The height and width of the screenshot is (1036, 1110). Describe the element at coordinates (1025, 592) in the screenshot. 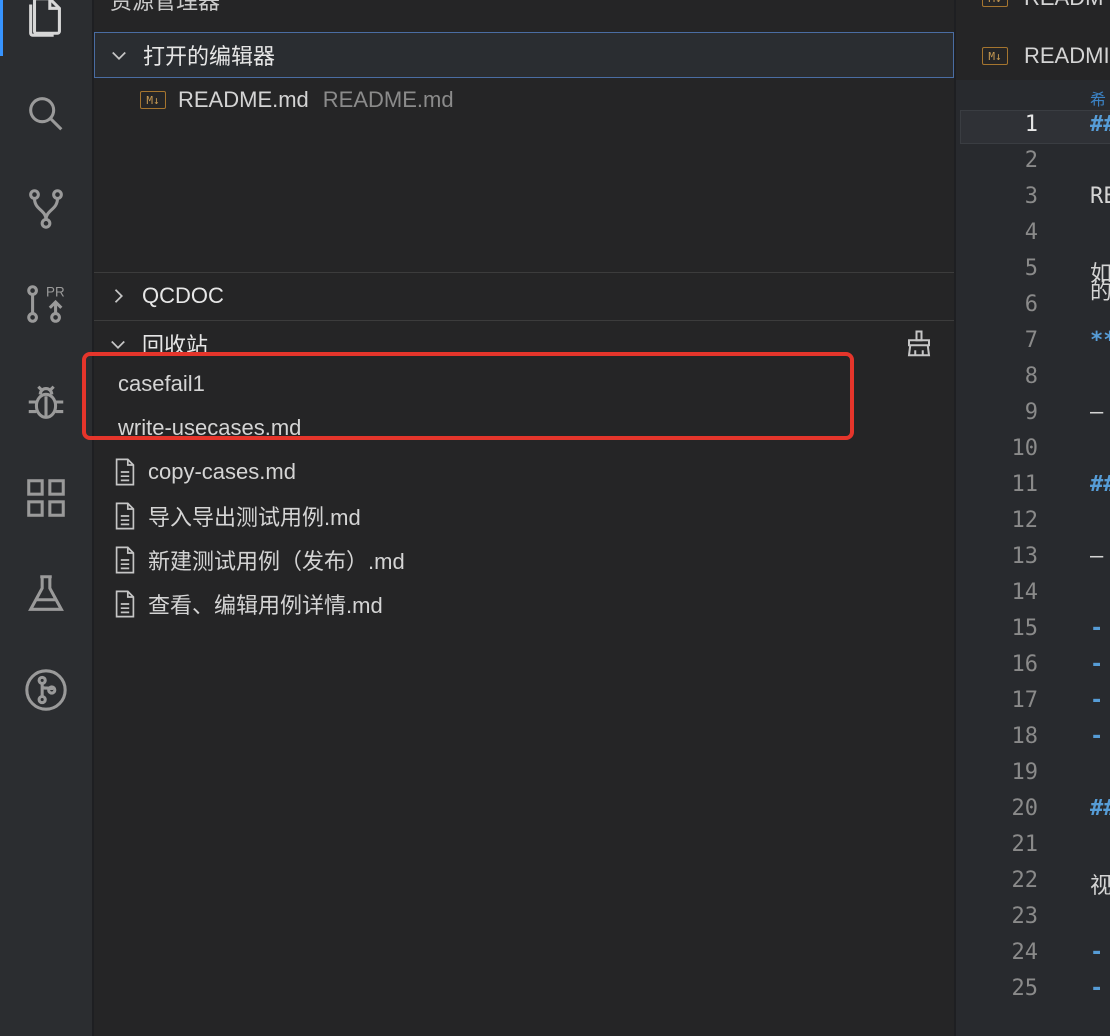

I see `line-number: 14` at that location.